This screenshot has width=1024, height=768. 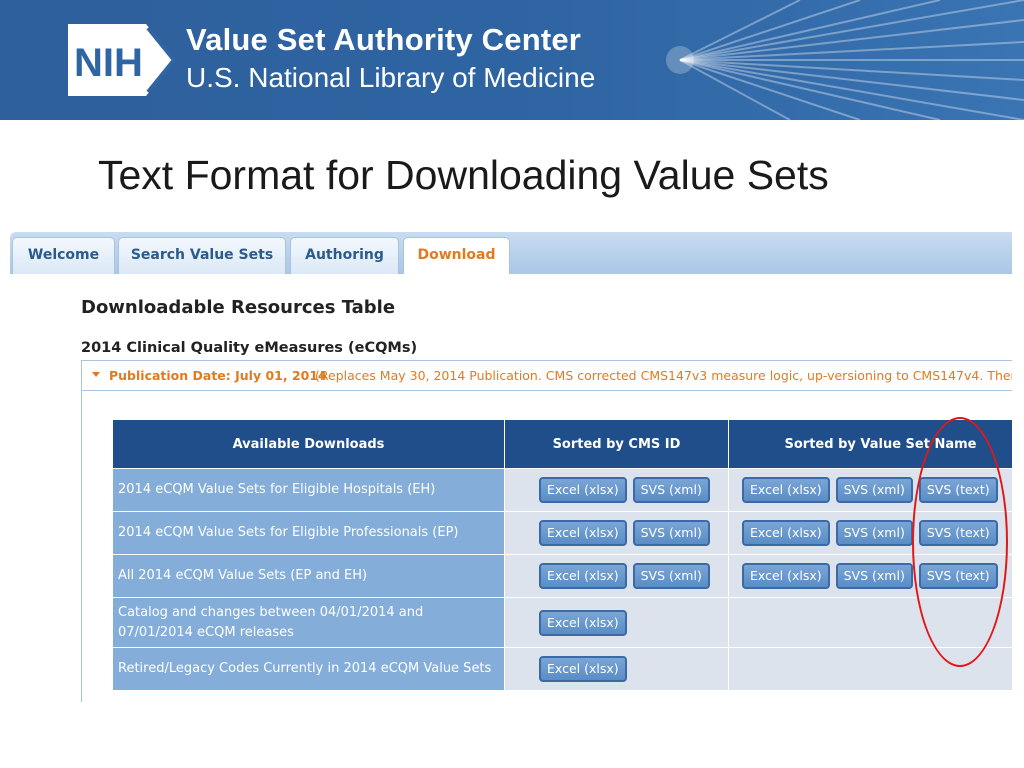 What do you see at coordinates (391, 77) in the screenshot?
I see `banner-subtitle: U.S. National Library of Medicine` at bounding box center [391, 77].